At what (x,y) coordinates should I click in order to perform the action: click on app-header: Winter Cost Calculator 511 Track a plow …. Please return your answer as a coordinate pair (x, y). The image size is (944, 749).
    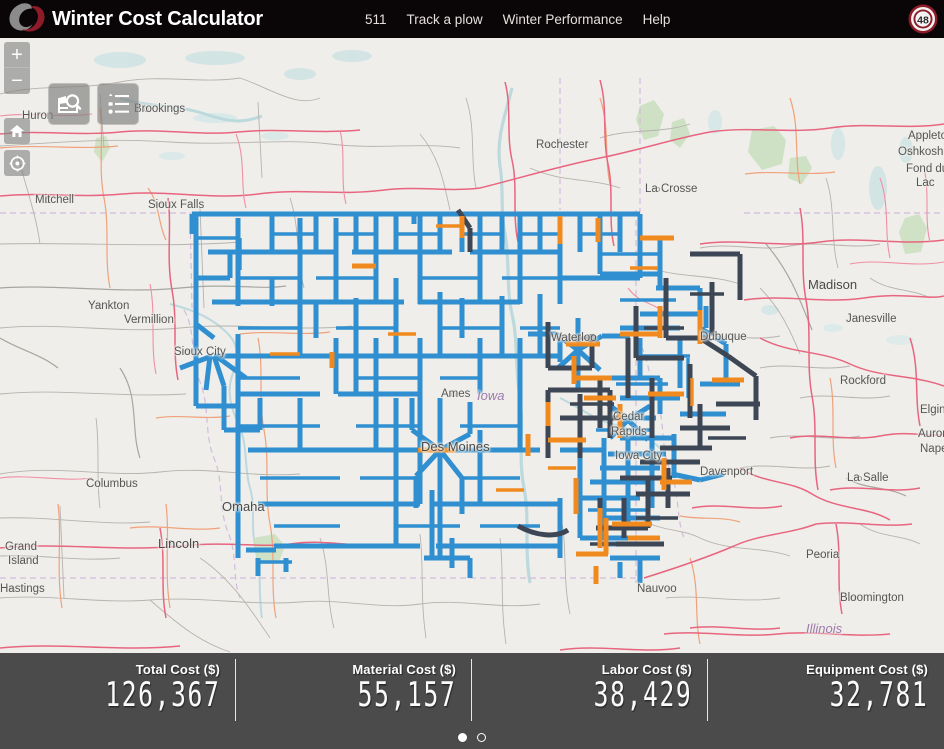
    Looking at the image, I should click on (472, 19).